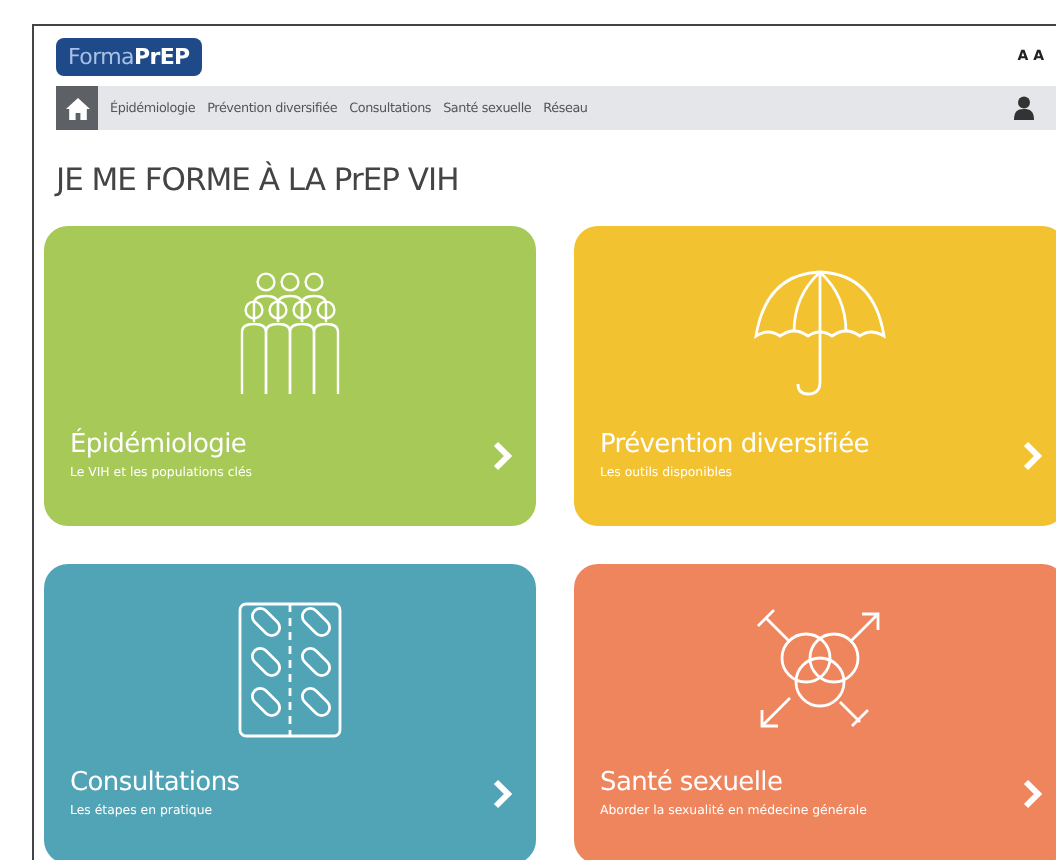  I want to click on card-title: Santé sexuelle, so click(692, 783).